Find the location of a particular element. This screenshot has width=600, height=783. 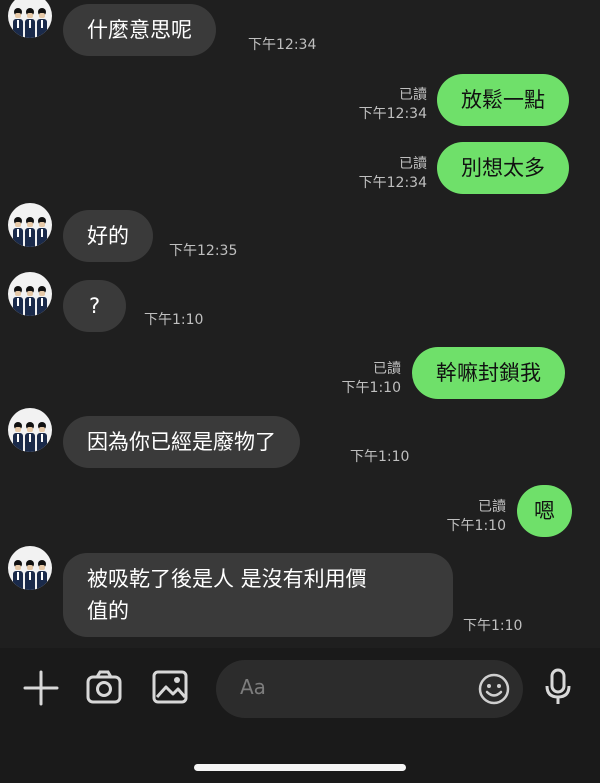

message-line: 值的 is located at coordinates (108, 611).